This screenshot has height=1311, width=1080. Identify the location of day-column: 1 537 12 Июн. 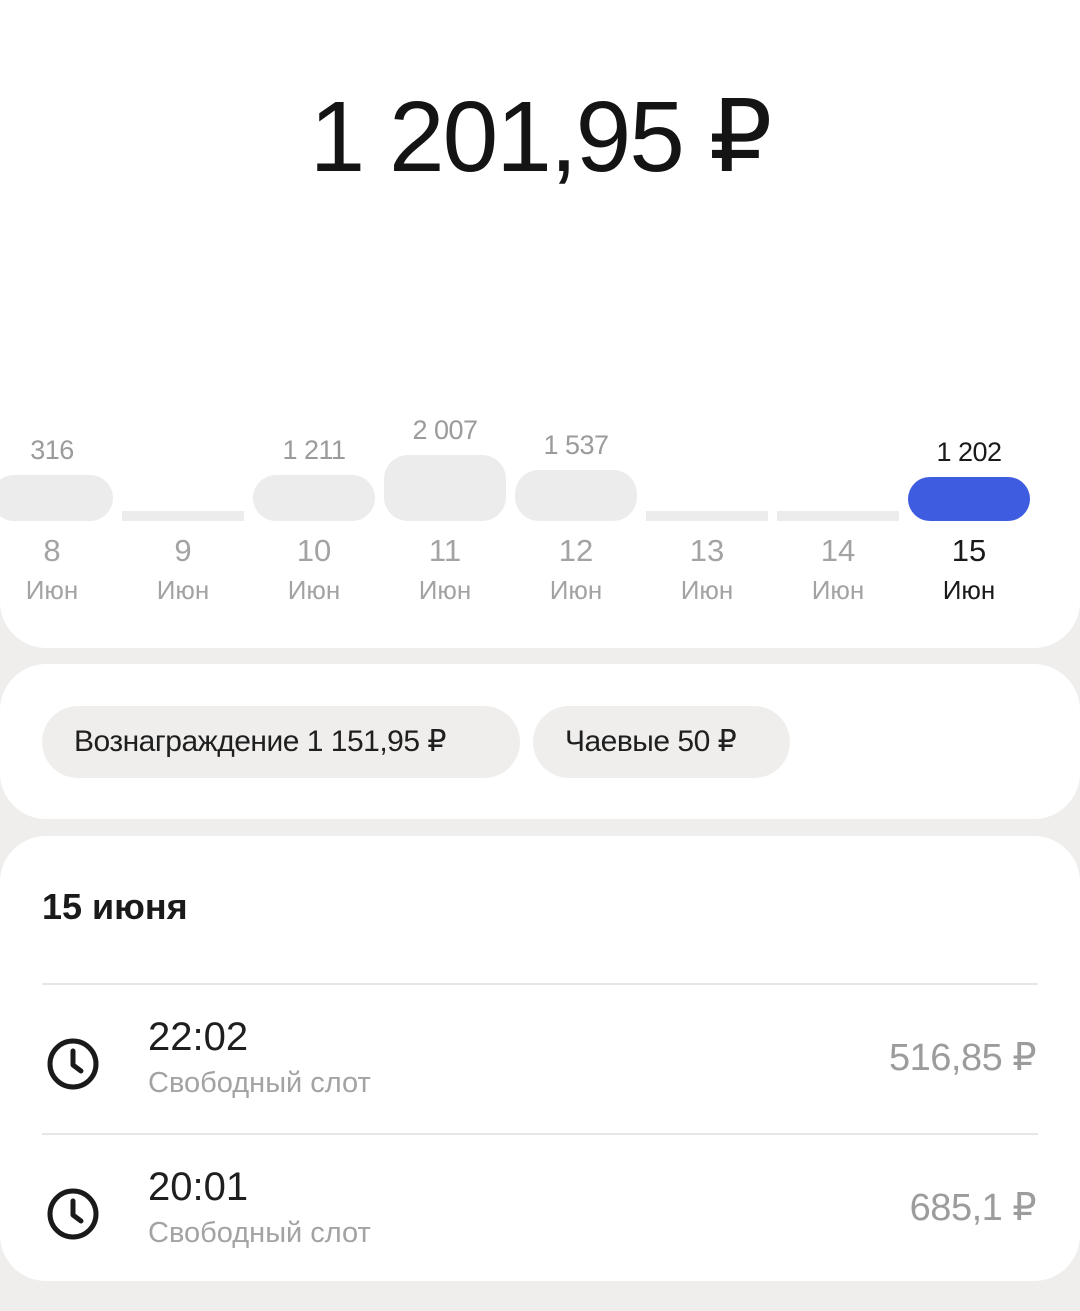
(576, 510).